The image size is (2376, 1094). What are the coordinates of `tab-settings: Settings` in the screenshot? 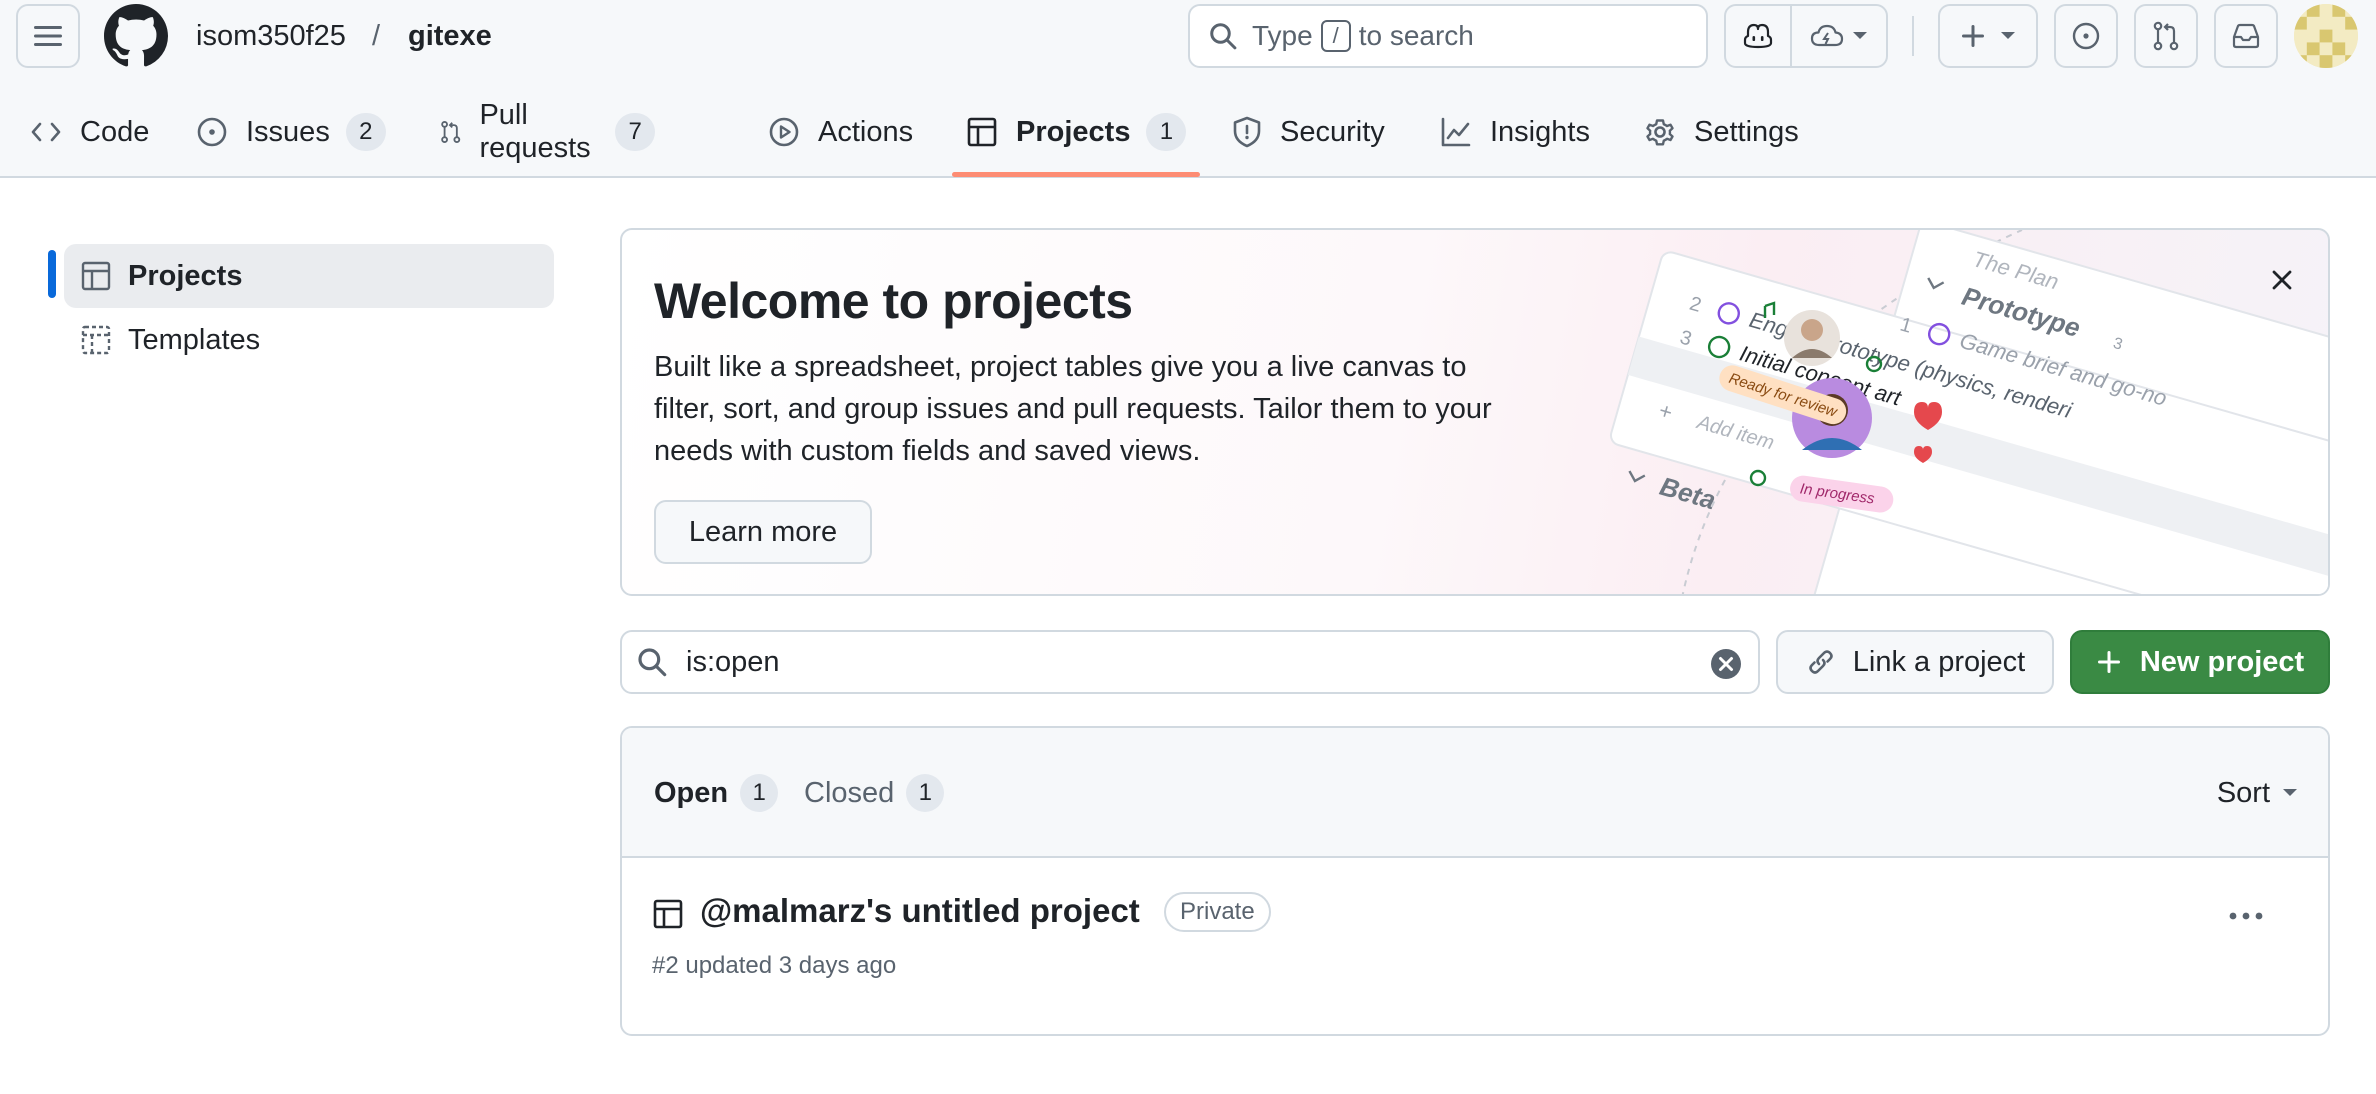 It's located at (1721, 132).